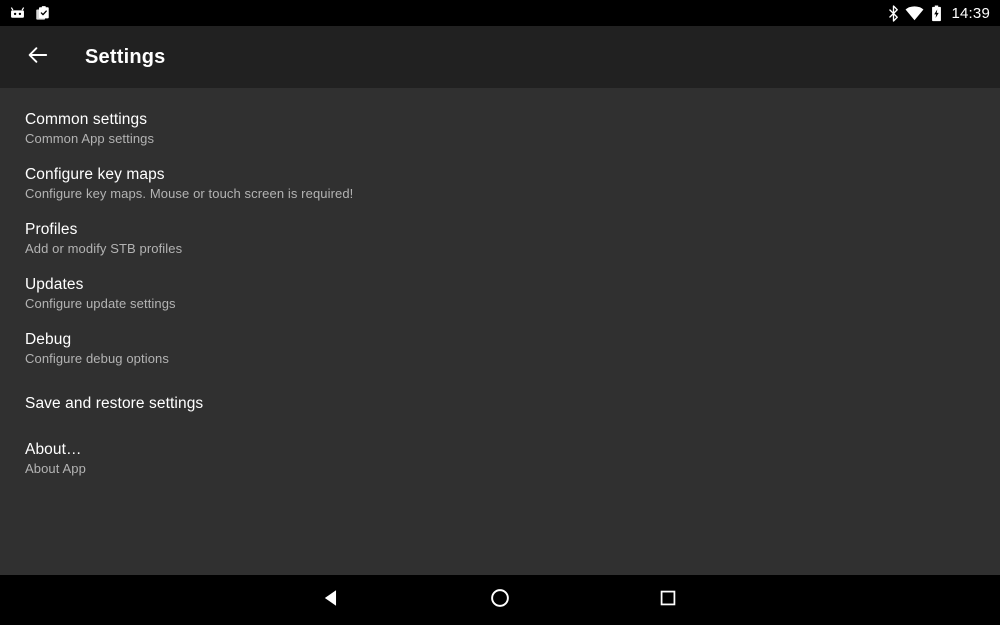 Image resolution: width=1000 pixels, height=625 pixels. I want to click on settings-item-debug: Debug Configure debug options, so click(500, 348).